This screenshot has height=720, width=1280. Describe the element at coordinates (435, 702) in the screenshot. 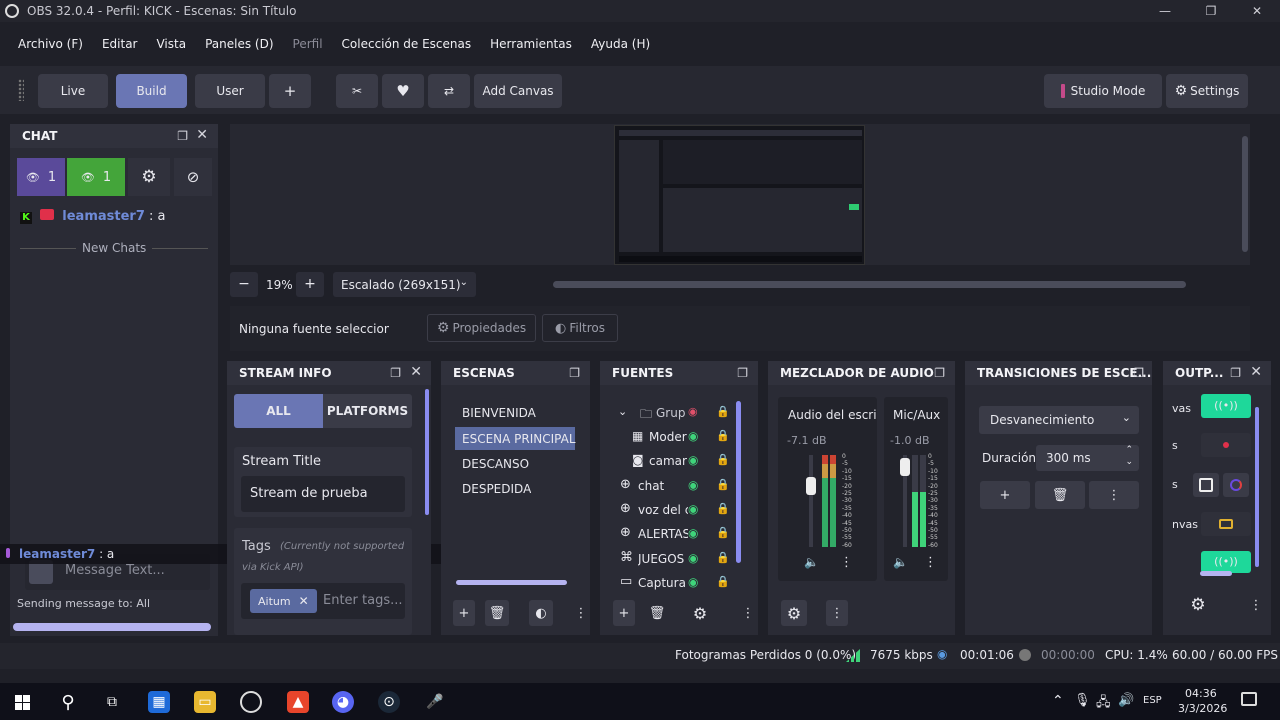

I see `microphone-app-icon: 🎤` at that location.